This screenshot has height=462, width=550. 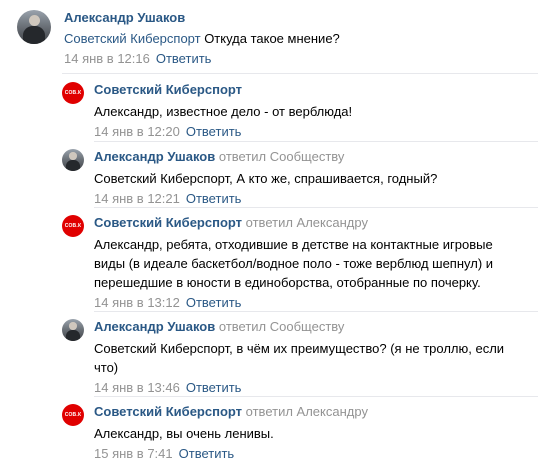 What do you see at coordinates (107, 58) in the screenshot?
I see `comment-date: 14 янв в 12:16` at bounding box center [107, 58].